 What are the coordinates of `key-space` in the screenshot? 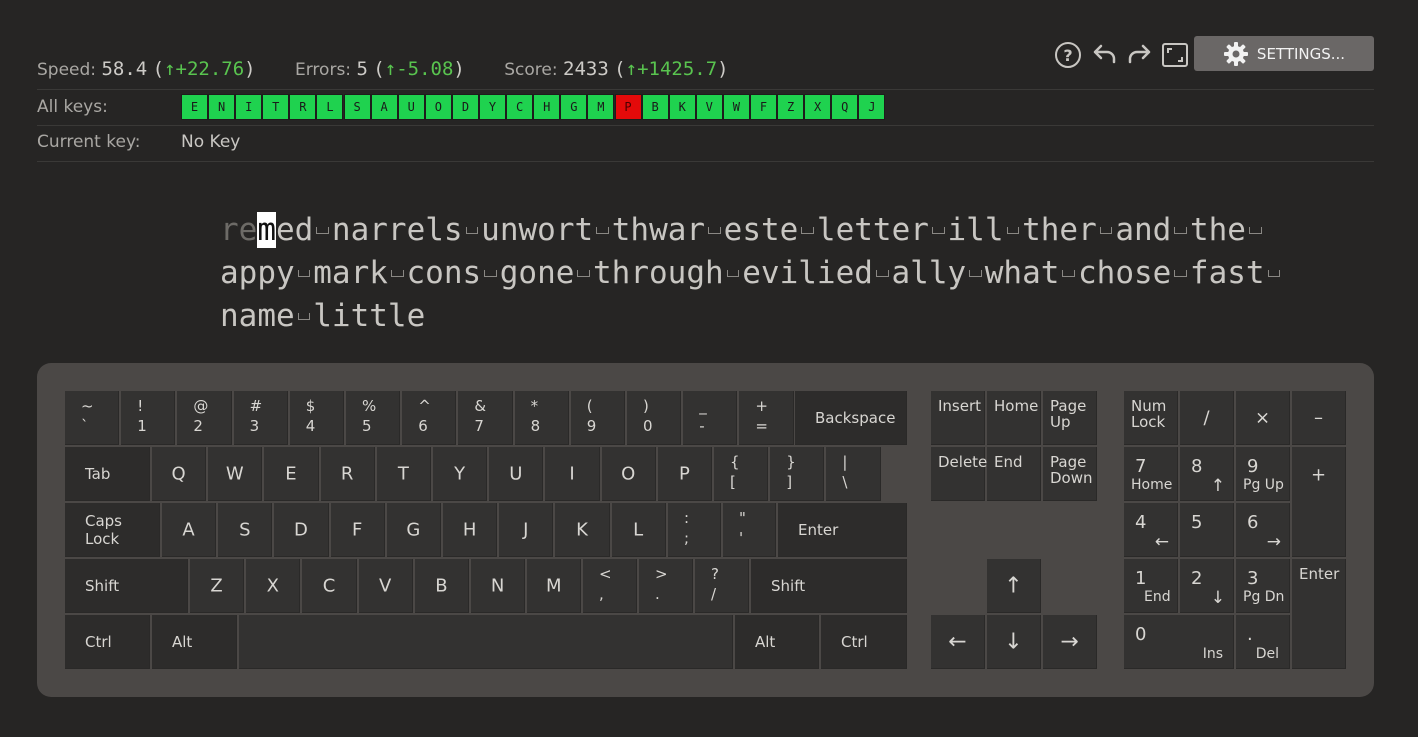 It's located at (486, 642).